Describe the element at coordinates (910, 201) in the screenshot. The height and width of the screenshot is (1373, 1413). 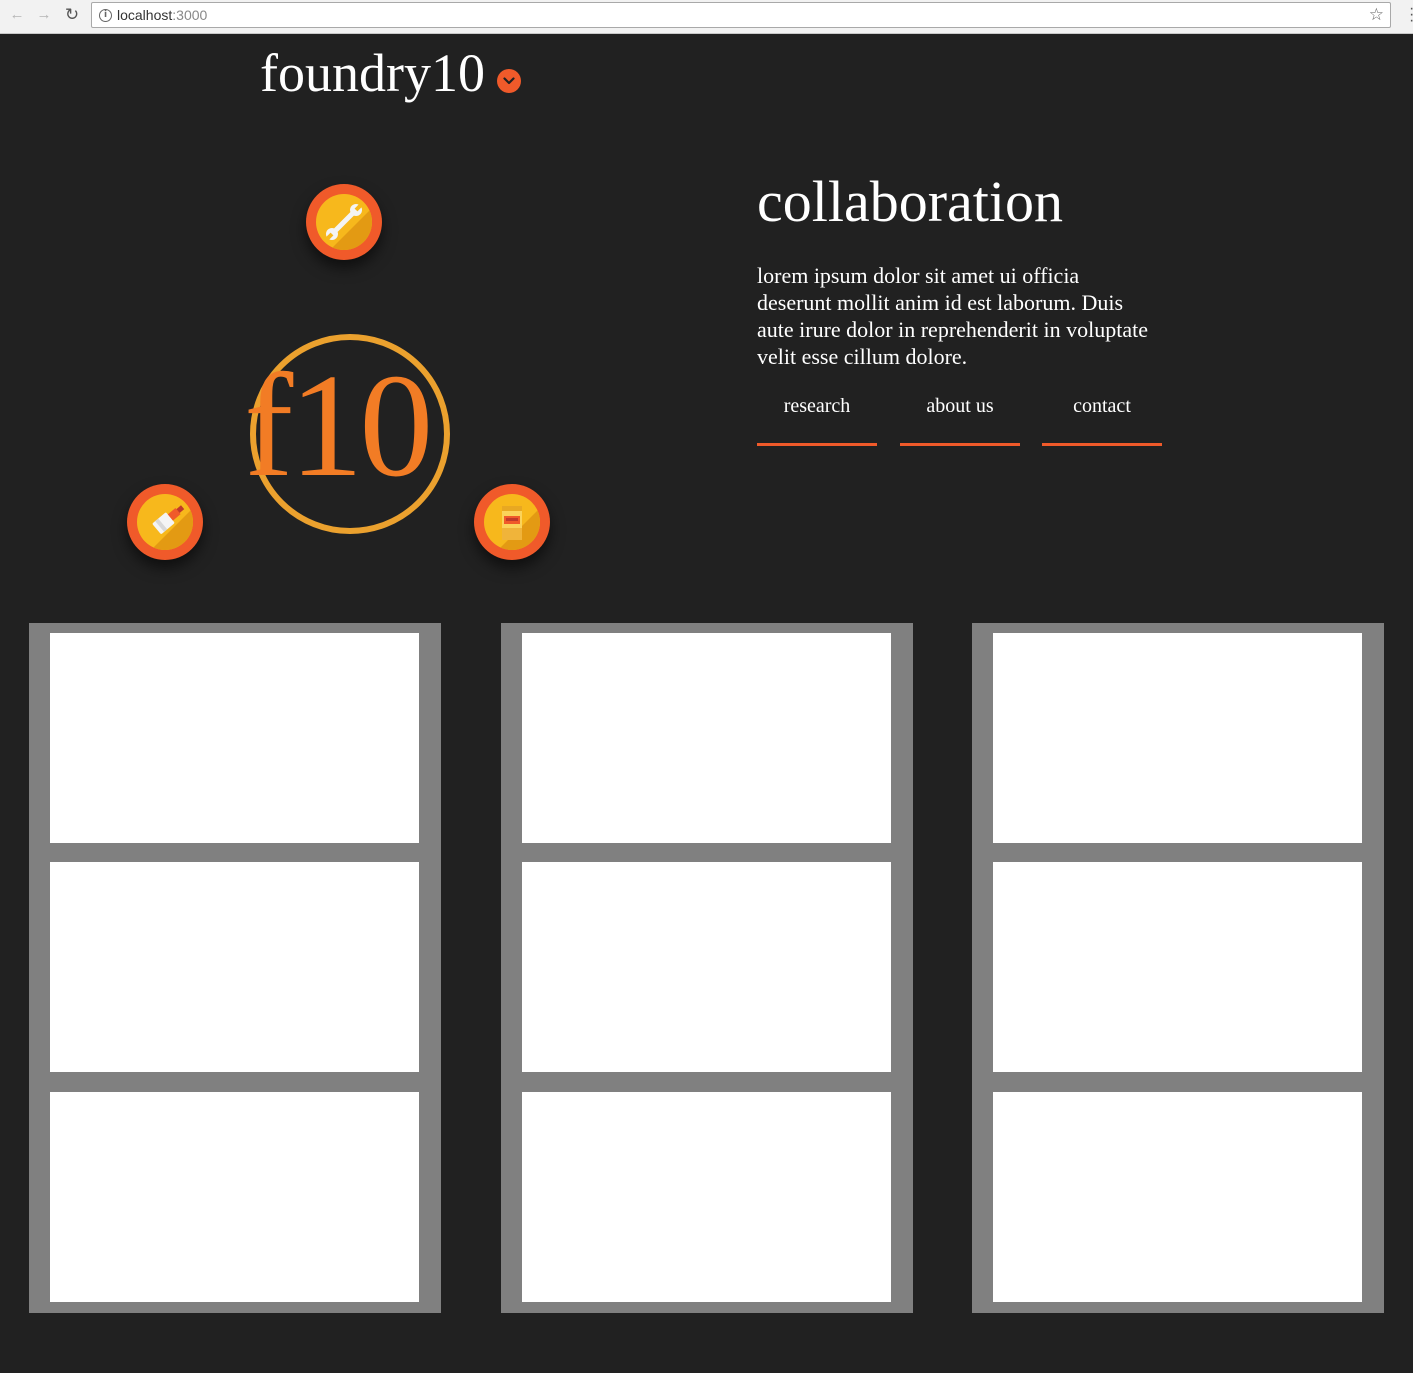
I see `page-title: collaboration` at that location.